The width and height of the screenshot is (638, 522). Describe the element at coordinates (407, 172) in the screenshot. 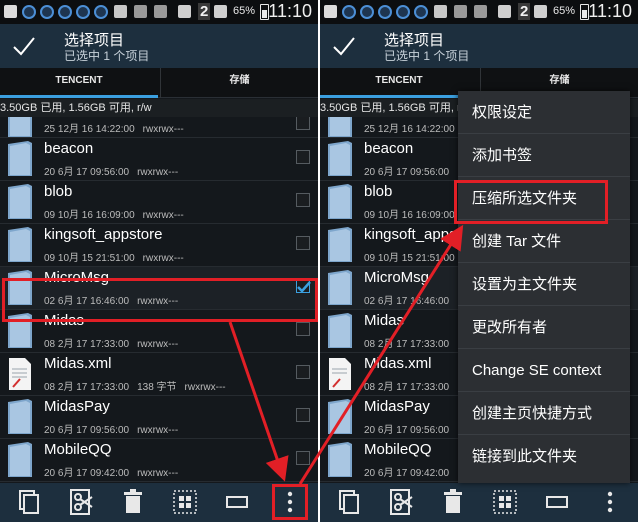

I see `file-meta: 20 6月 17 09:56:00` at that location.